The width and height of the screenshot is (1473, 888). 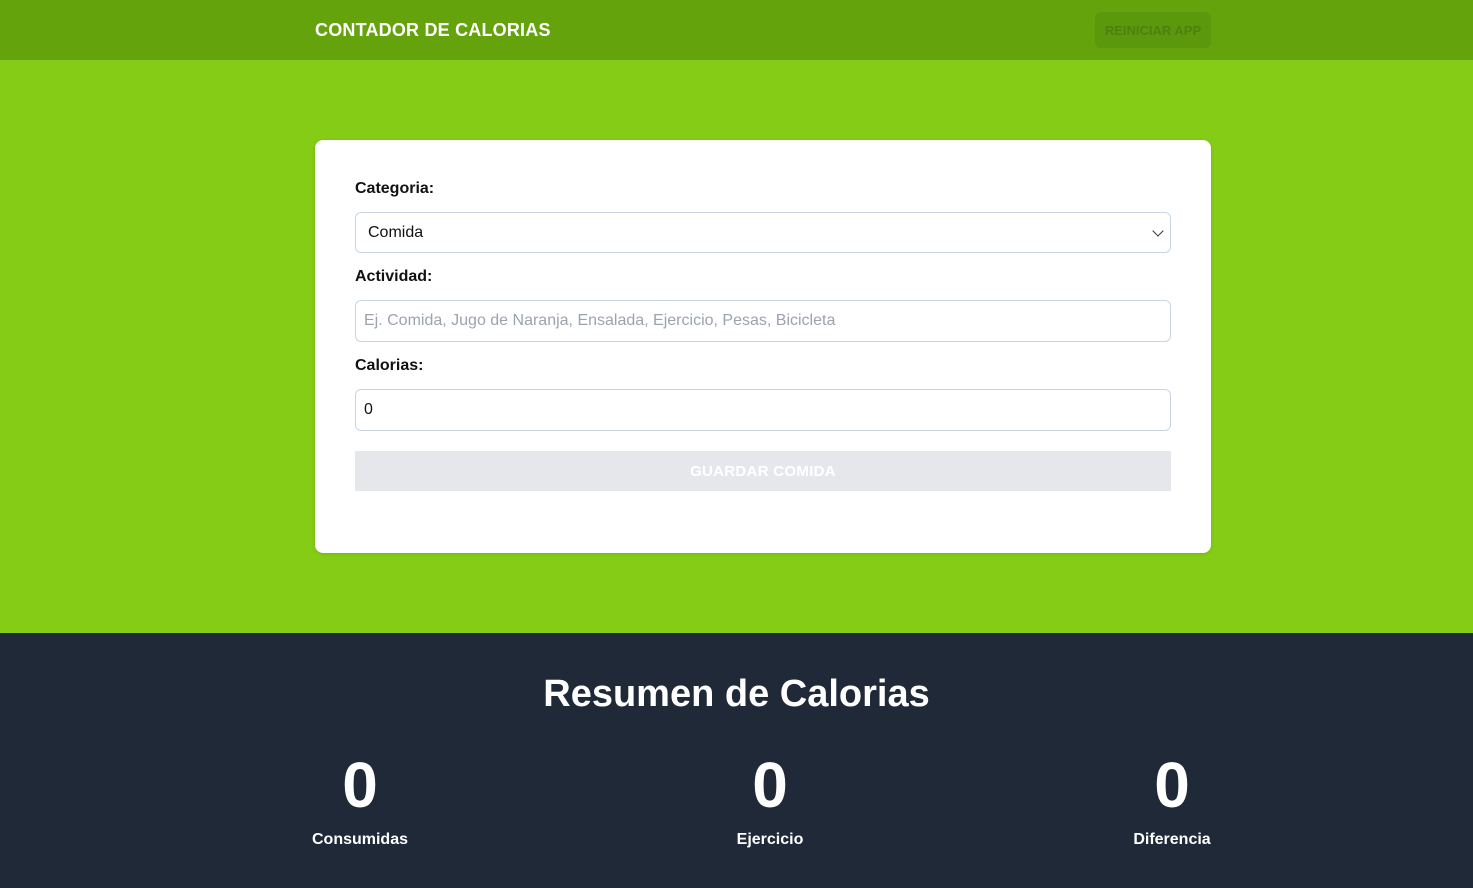 What do you see at coordinates (433, 29) in the screenshot?
I see `app-title: CONTADOR DE CALORIAS` at bounding box center [433, 29].